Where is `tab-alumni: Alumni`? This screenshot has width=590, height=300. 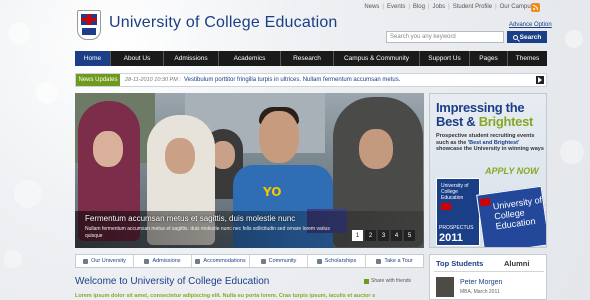 tab-alumni: Alumni is located at coordinates (516, 263).